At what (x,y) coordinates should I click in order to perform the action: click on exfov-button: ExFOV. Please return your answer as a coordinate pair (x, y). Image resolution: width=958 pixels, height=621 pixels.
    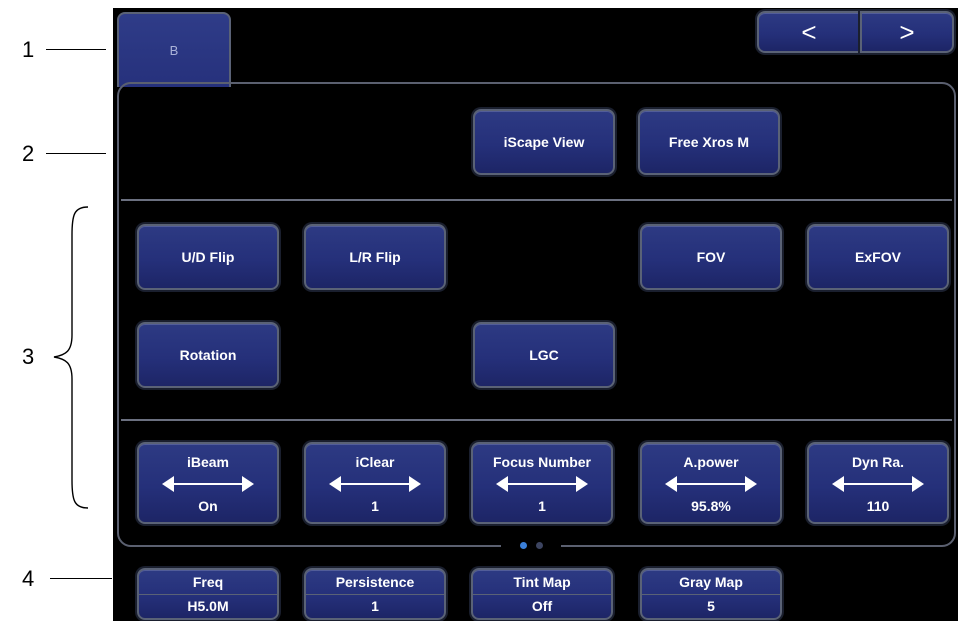
    Looking at the image, I should click on (878, 257).